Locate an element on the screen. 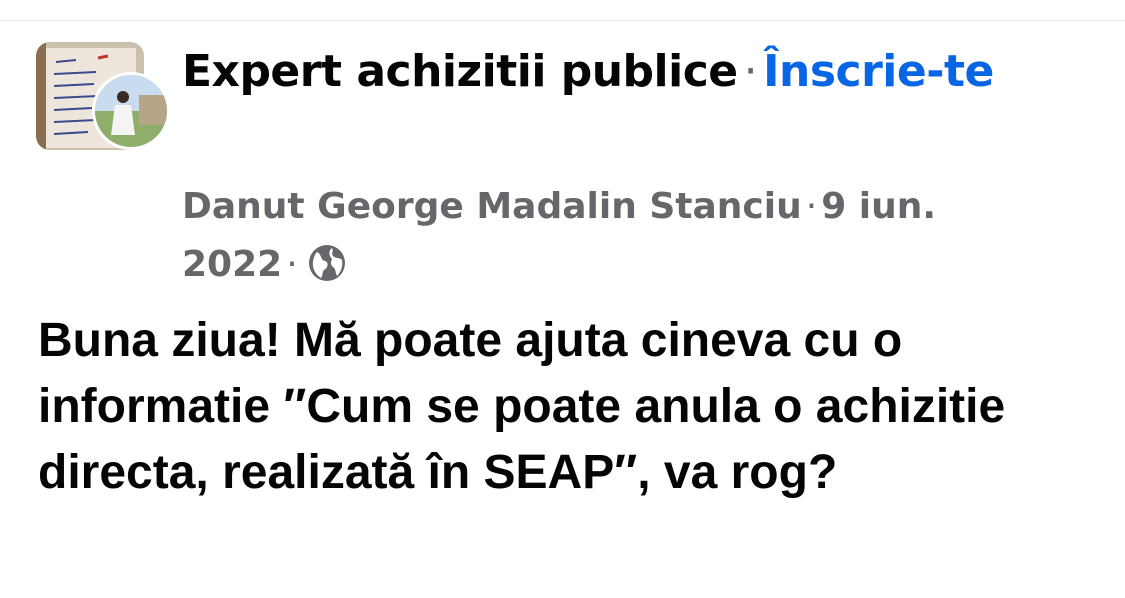 The width and height of the screenshot is (1125, 598). author-avatar is located at coordinates (131, 111).